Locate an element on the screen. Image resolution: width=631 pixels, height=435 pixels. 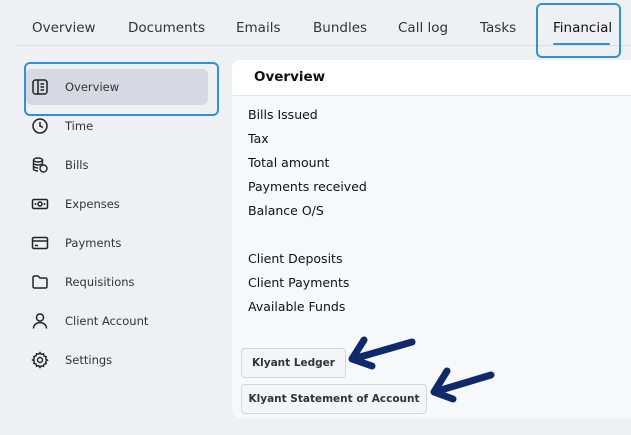
sidebar-item-client-account: Client Account is located at coordinates (111, 321).